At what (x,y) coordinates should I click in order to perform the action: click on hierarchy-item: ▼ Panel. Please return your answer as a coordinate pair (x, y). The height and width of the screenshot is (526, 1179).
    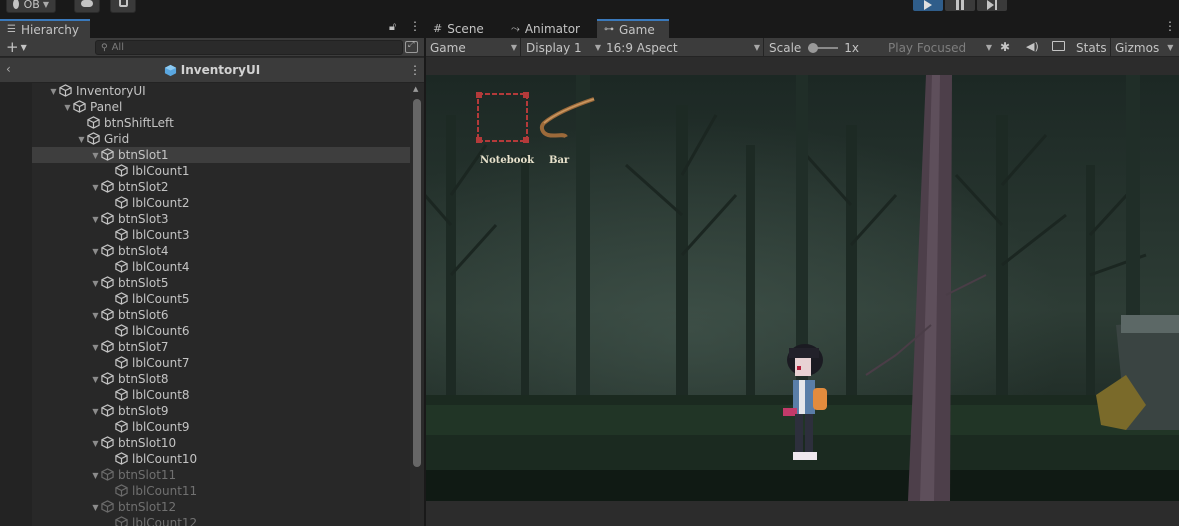
    Looking at the image, I should click on (205, 107).